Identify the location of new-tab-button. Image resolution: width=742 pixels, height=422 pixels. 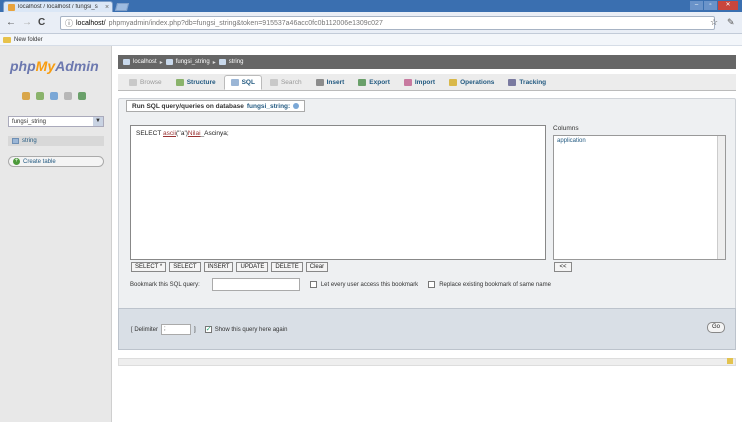
(122, 7).